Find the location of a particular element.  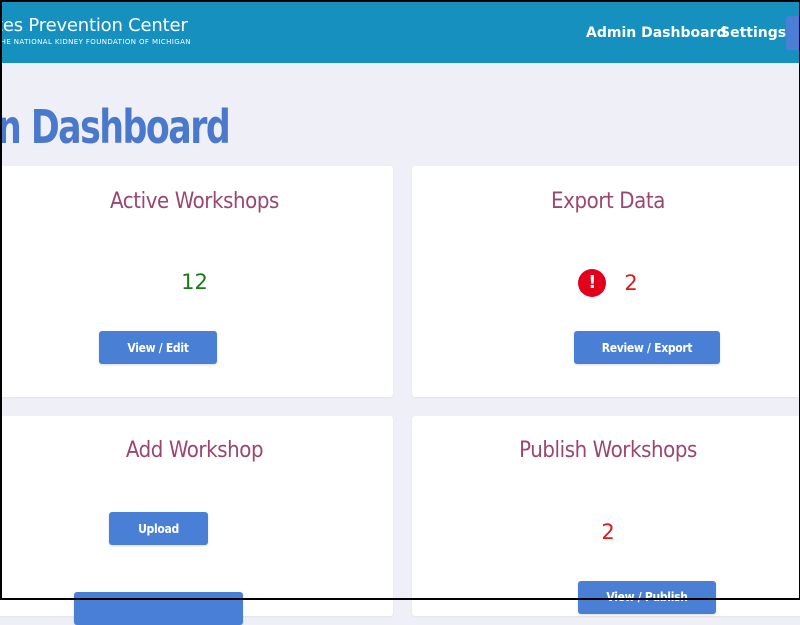

card-title-add-workshop: Add Workshop is located at coordinates (194, 450).